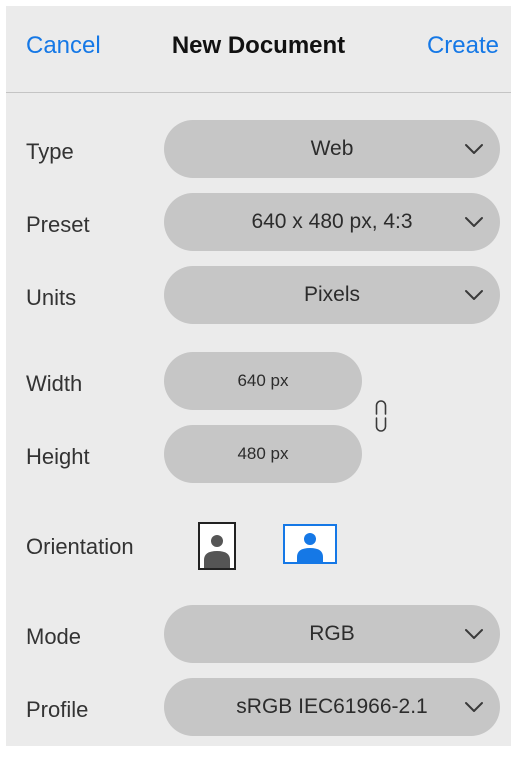 The image size is (517, 773). I want to click on header-divider, so click(258, 92).